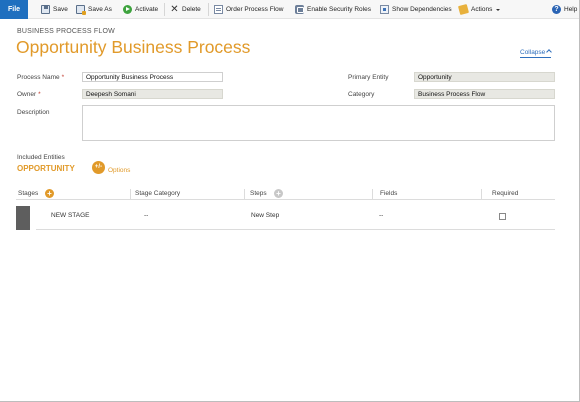  I want to click on show-dependencies-button: Show Dependencies, so click(416, 9).